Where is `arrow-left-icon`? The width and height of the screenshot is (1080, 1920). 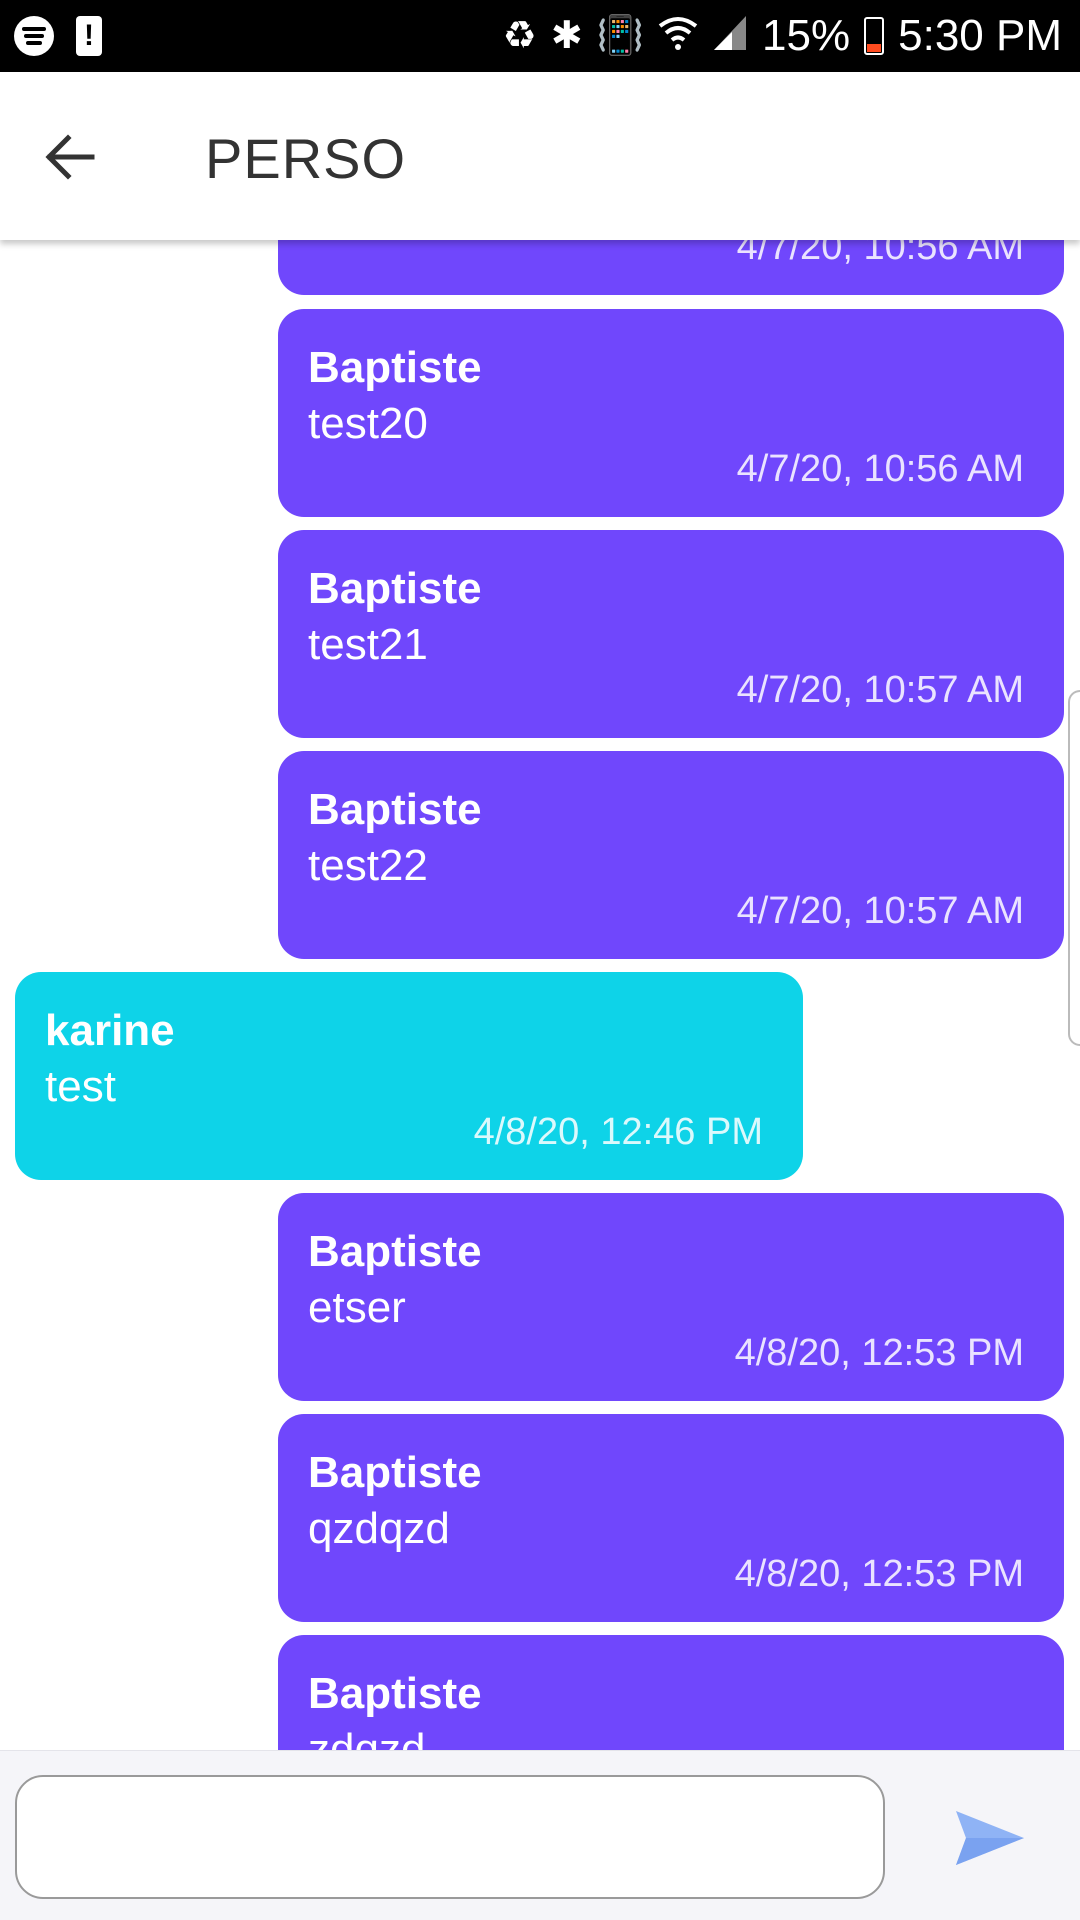 arrow-left-icon is located at coordinates (70, 157).